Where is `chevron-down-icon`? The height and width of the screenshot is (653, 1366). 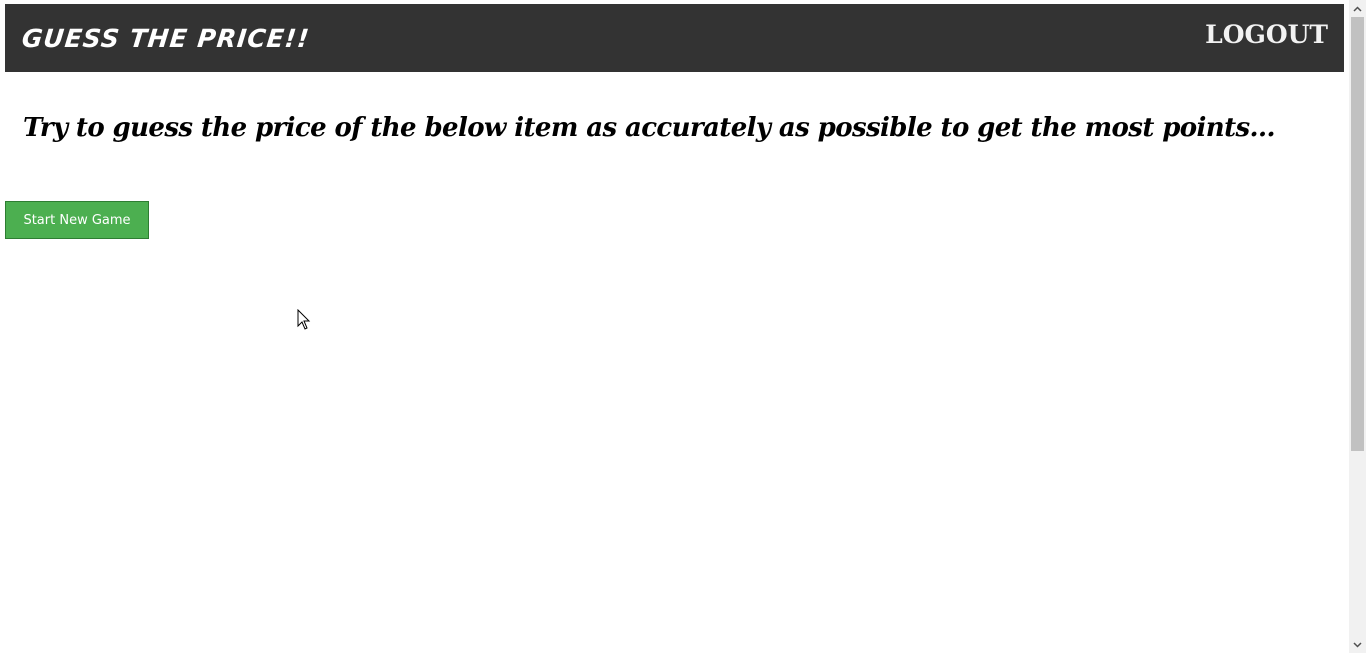
chevron-down-icon is located at coordinates (1357, 644).